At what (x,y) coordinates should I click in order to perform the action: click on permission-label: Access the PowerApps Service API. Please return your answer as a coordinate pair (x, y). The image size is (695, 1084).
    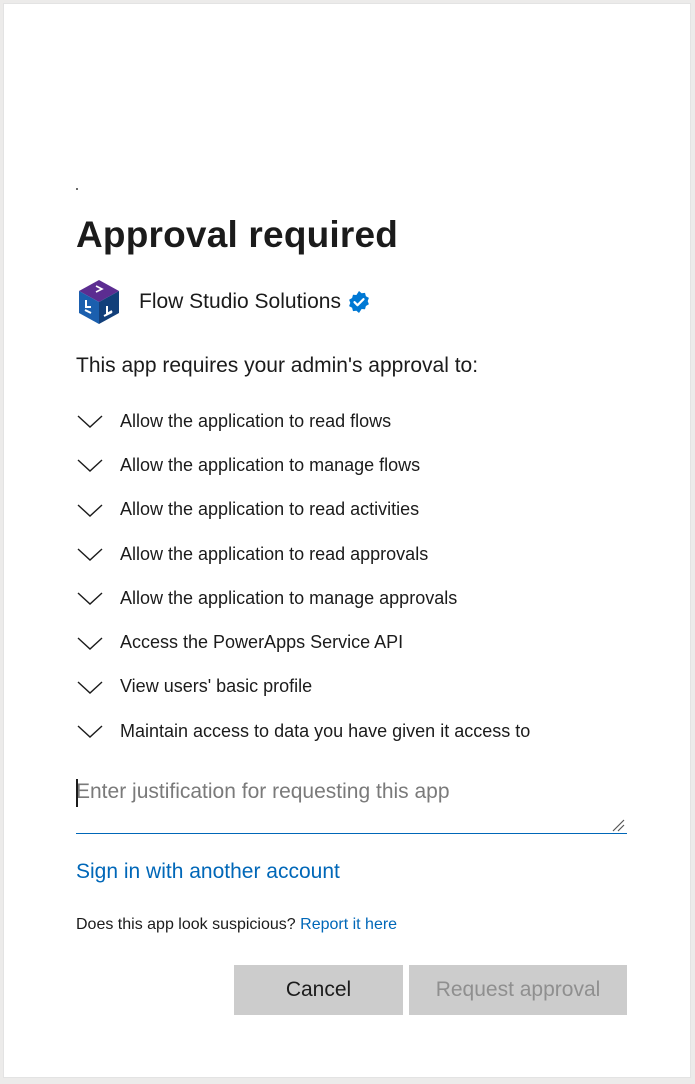
    Looking at the image, I should click on (262, 642).